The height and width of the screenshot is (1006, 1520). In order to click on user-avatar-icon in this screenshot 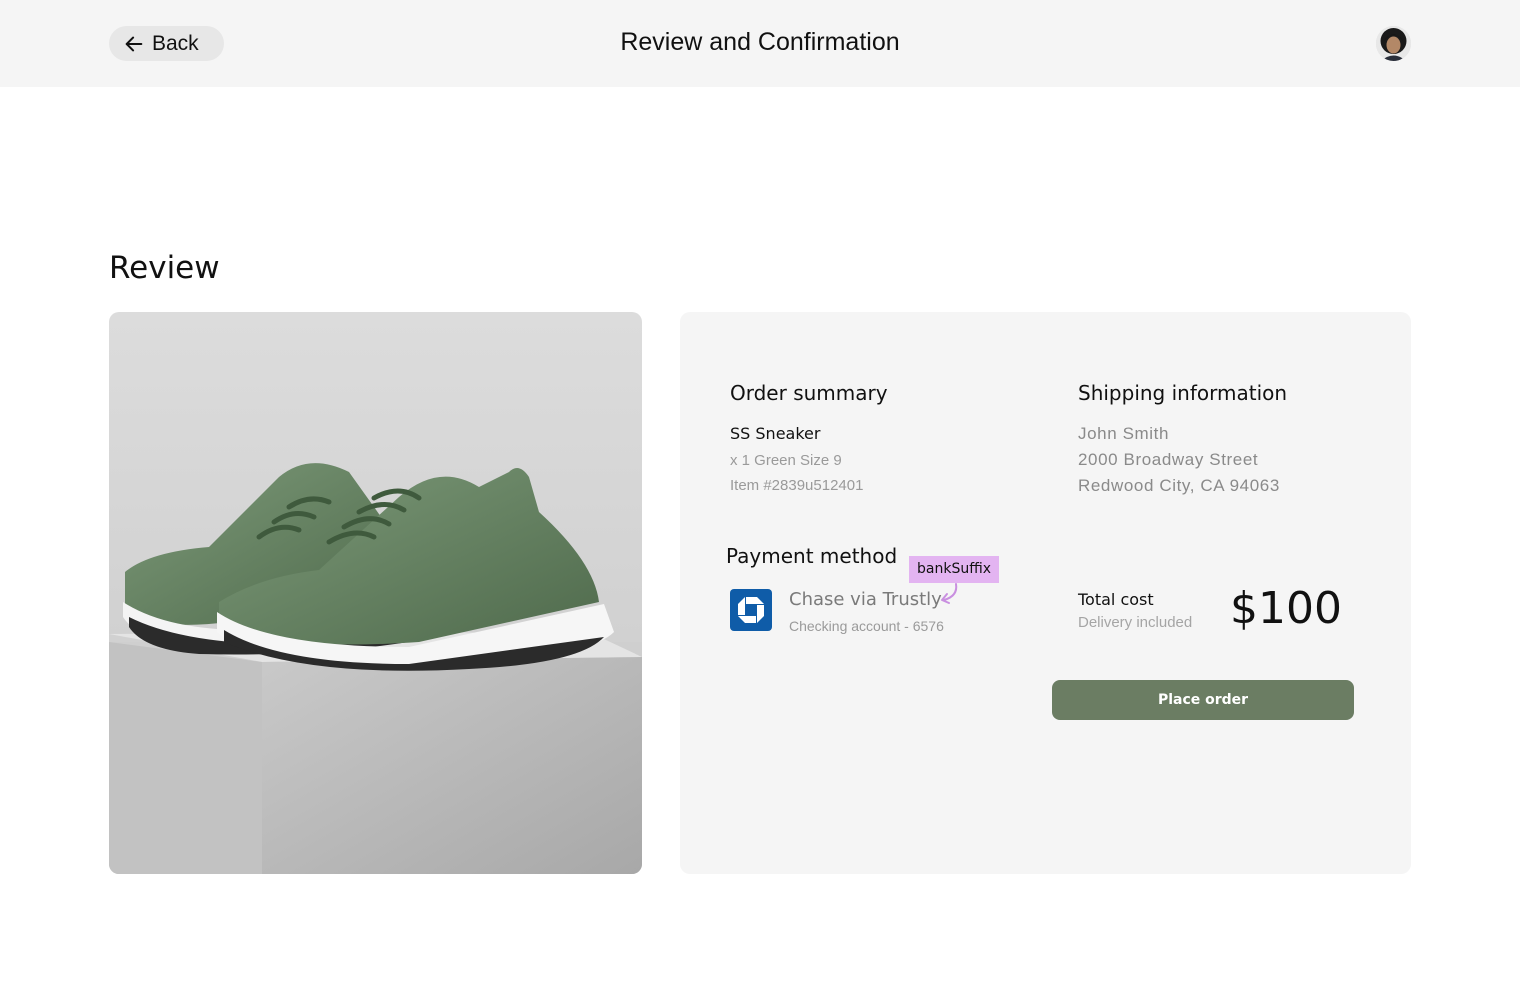, I will do `click(1393, 43)`.